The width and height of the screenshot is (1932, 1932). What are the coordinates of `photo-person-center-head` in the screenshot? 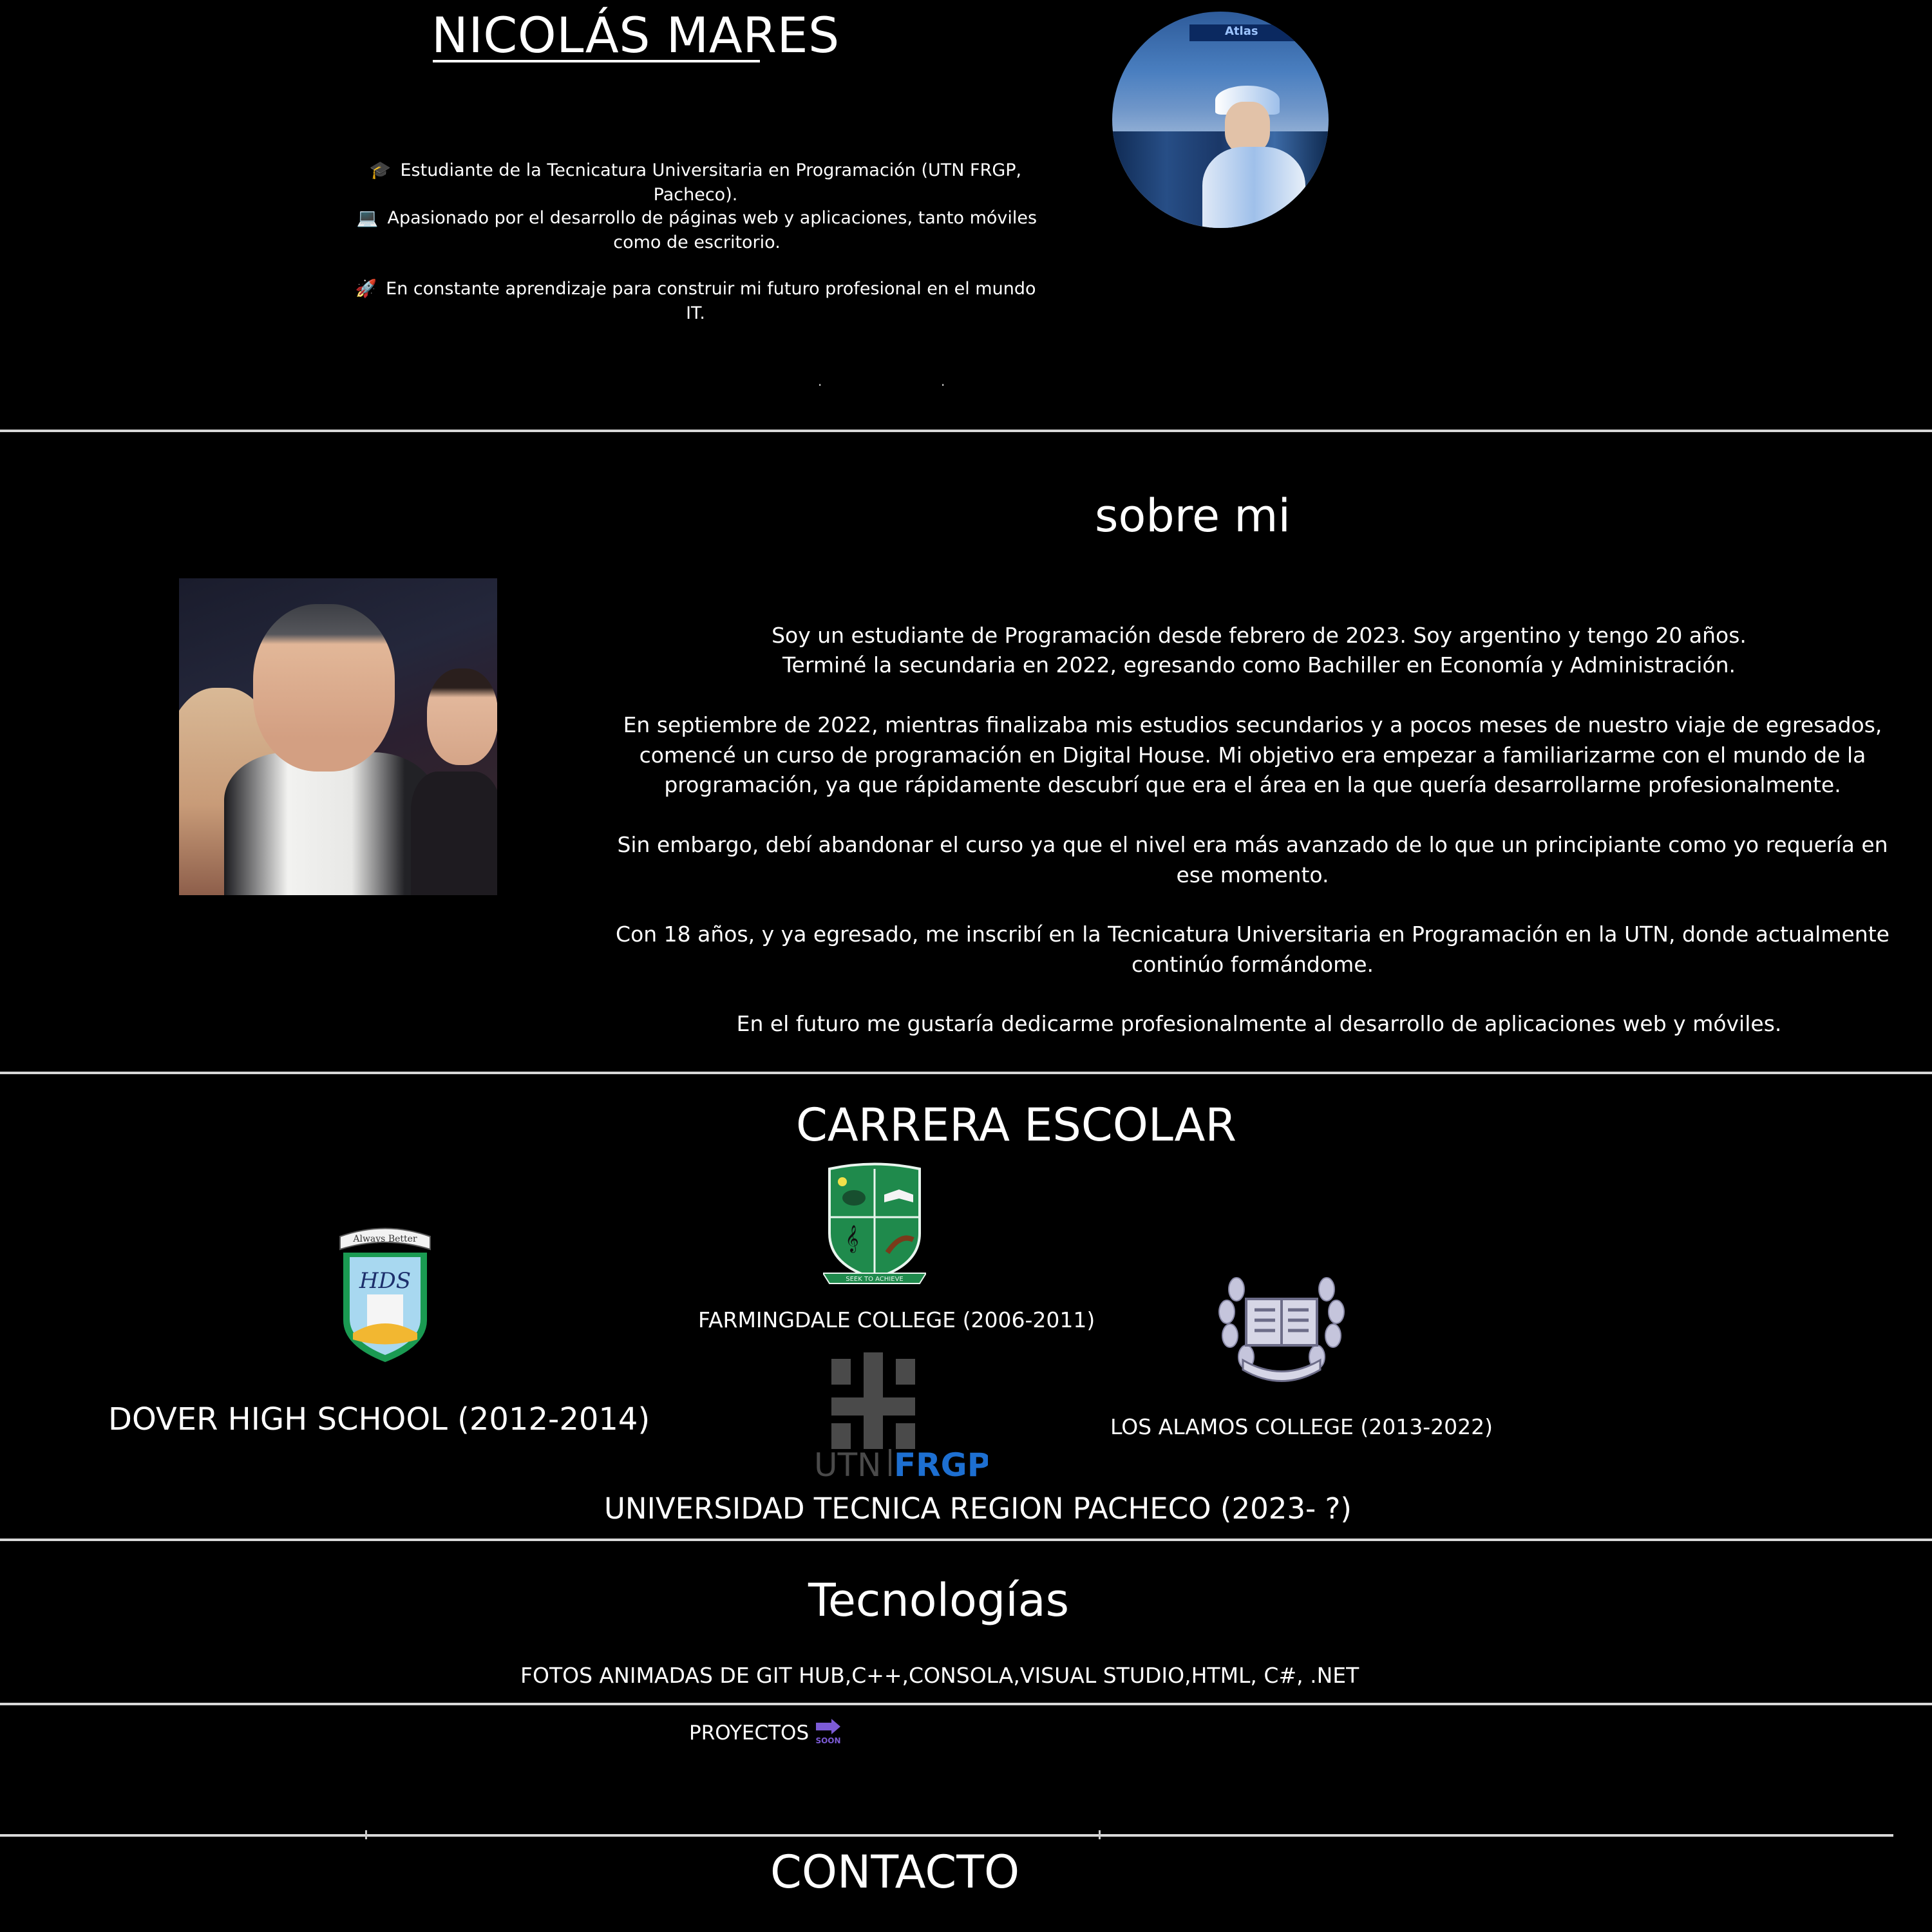 It's located at (324, 688).